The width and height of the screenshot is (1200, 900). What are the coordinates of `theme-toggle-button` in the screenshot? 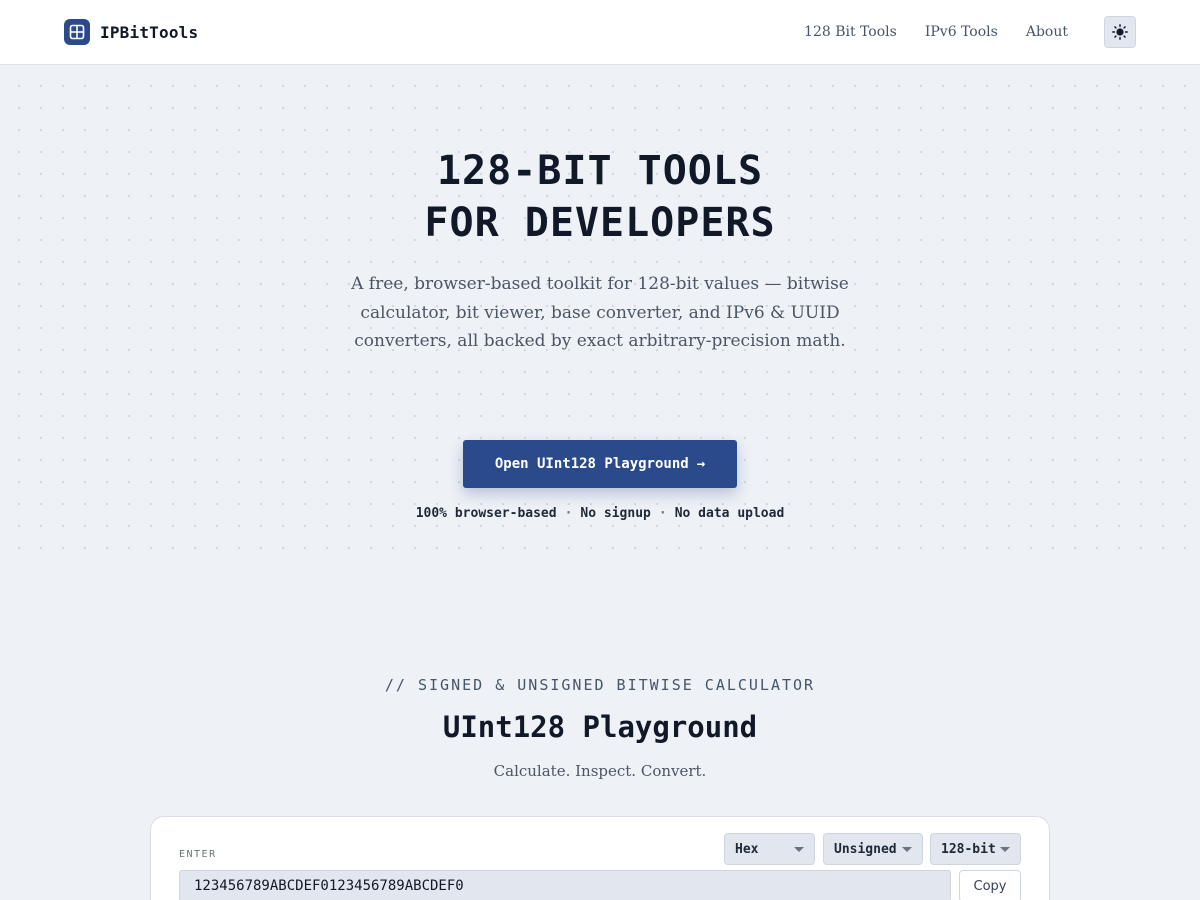 It's located at (1120, 32).